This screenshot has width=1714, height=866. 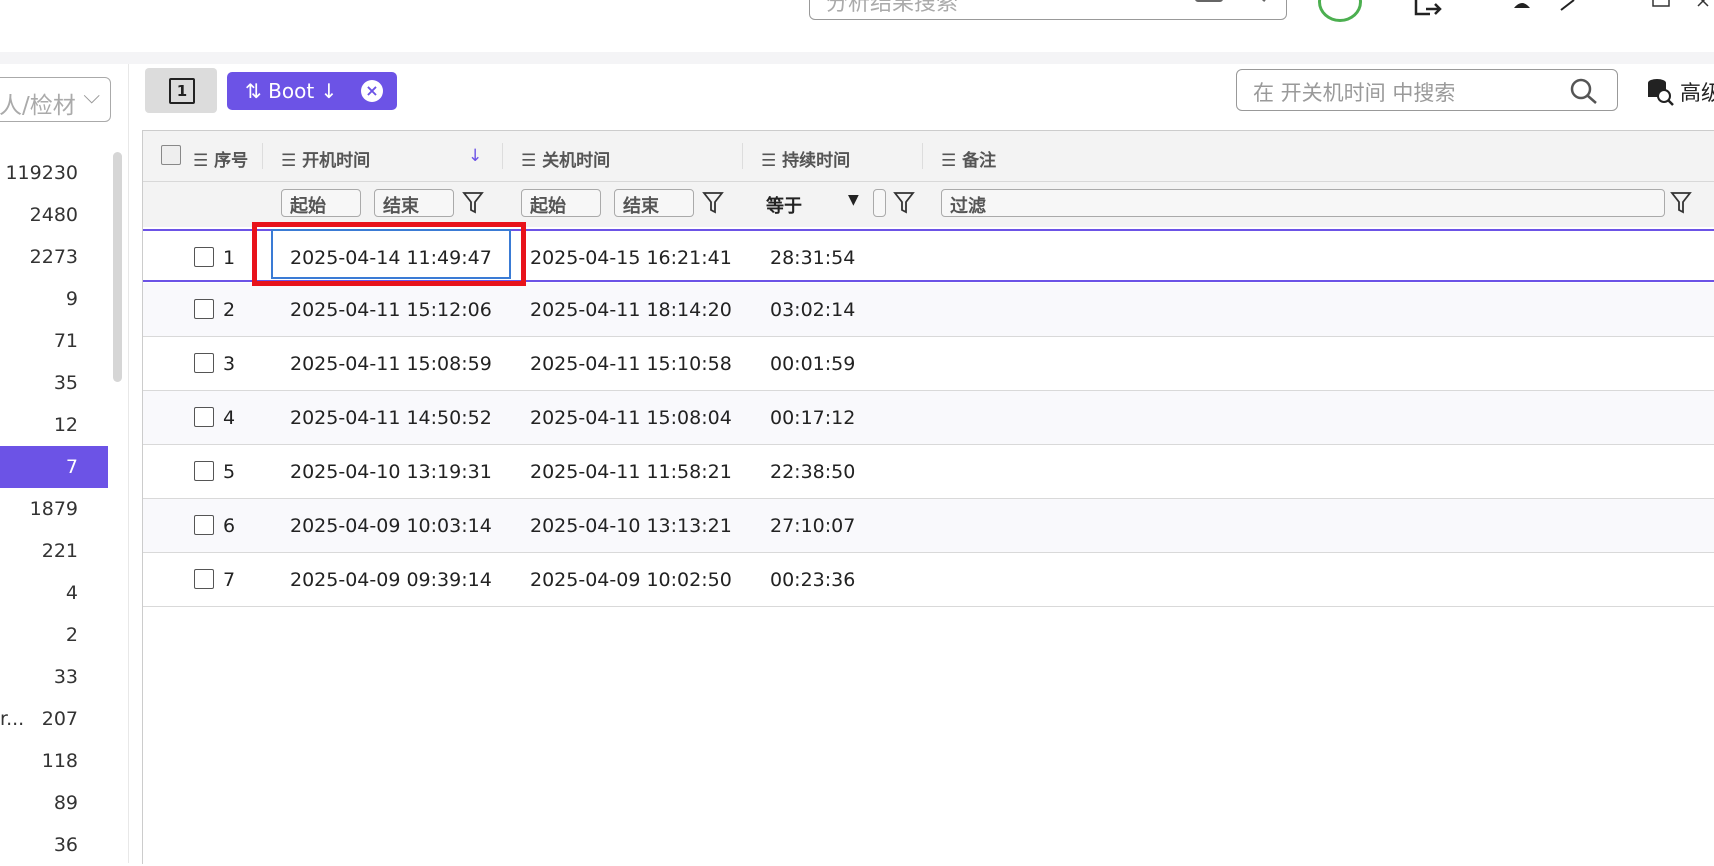 What do you see at coordinates (391, 364) in the screenshot?
I see `boot-time-cell: 2025-04-11 15:08:59` at bounding box center [391, 364].